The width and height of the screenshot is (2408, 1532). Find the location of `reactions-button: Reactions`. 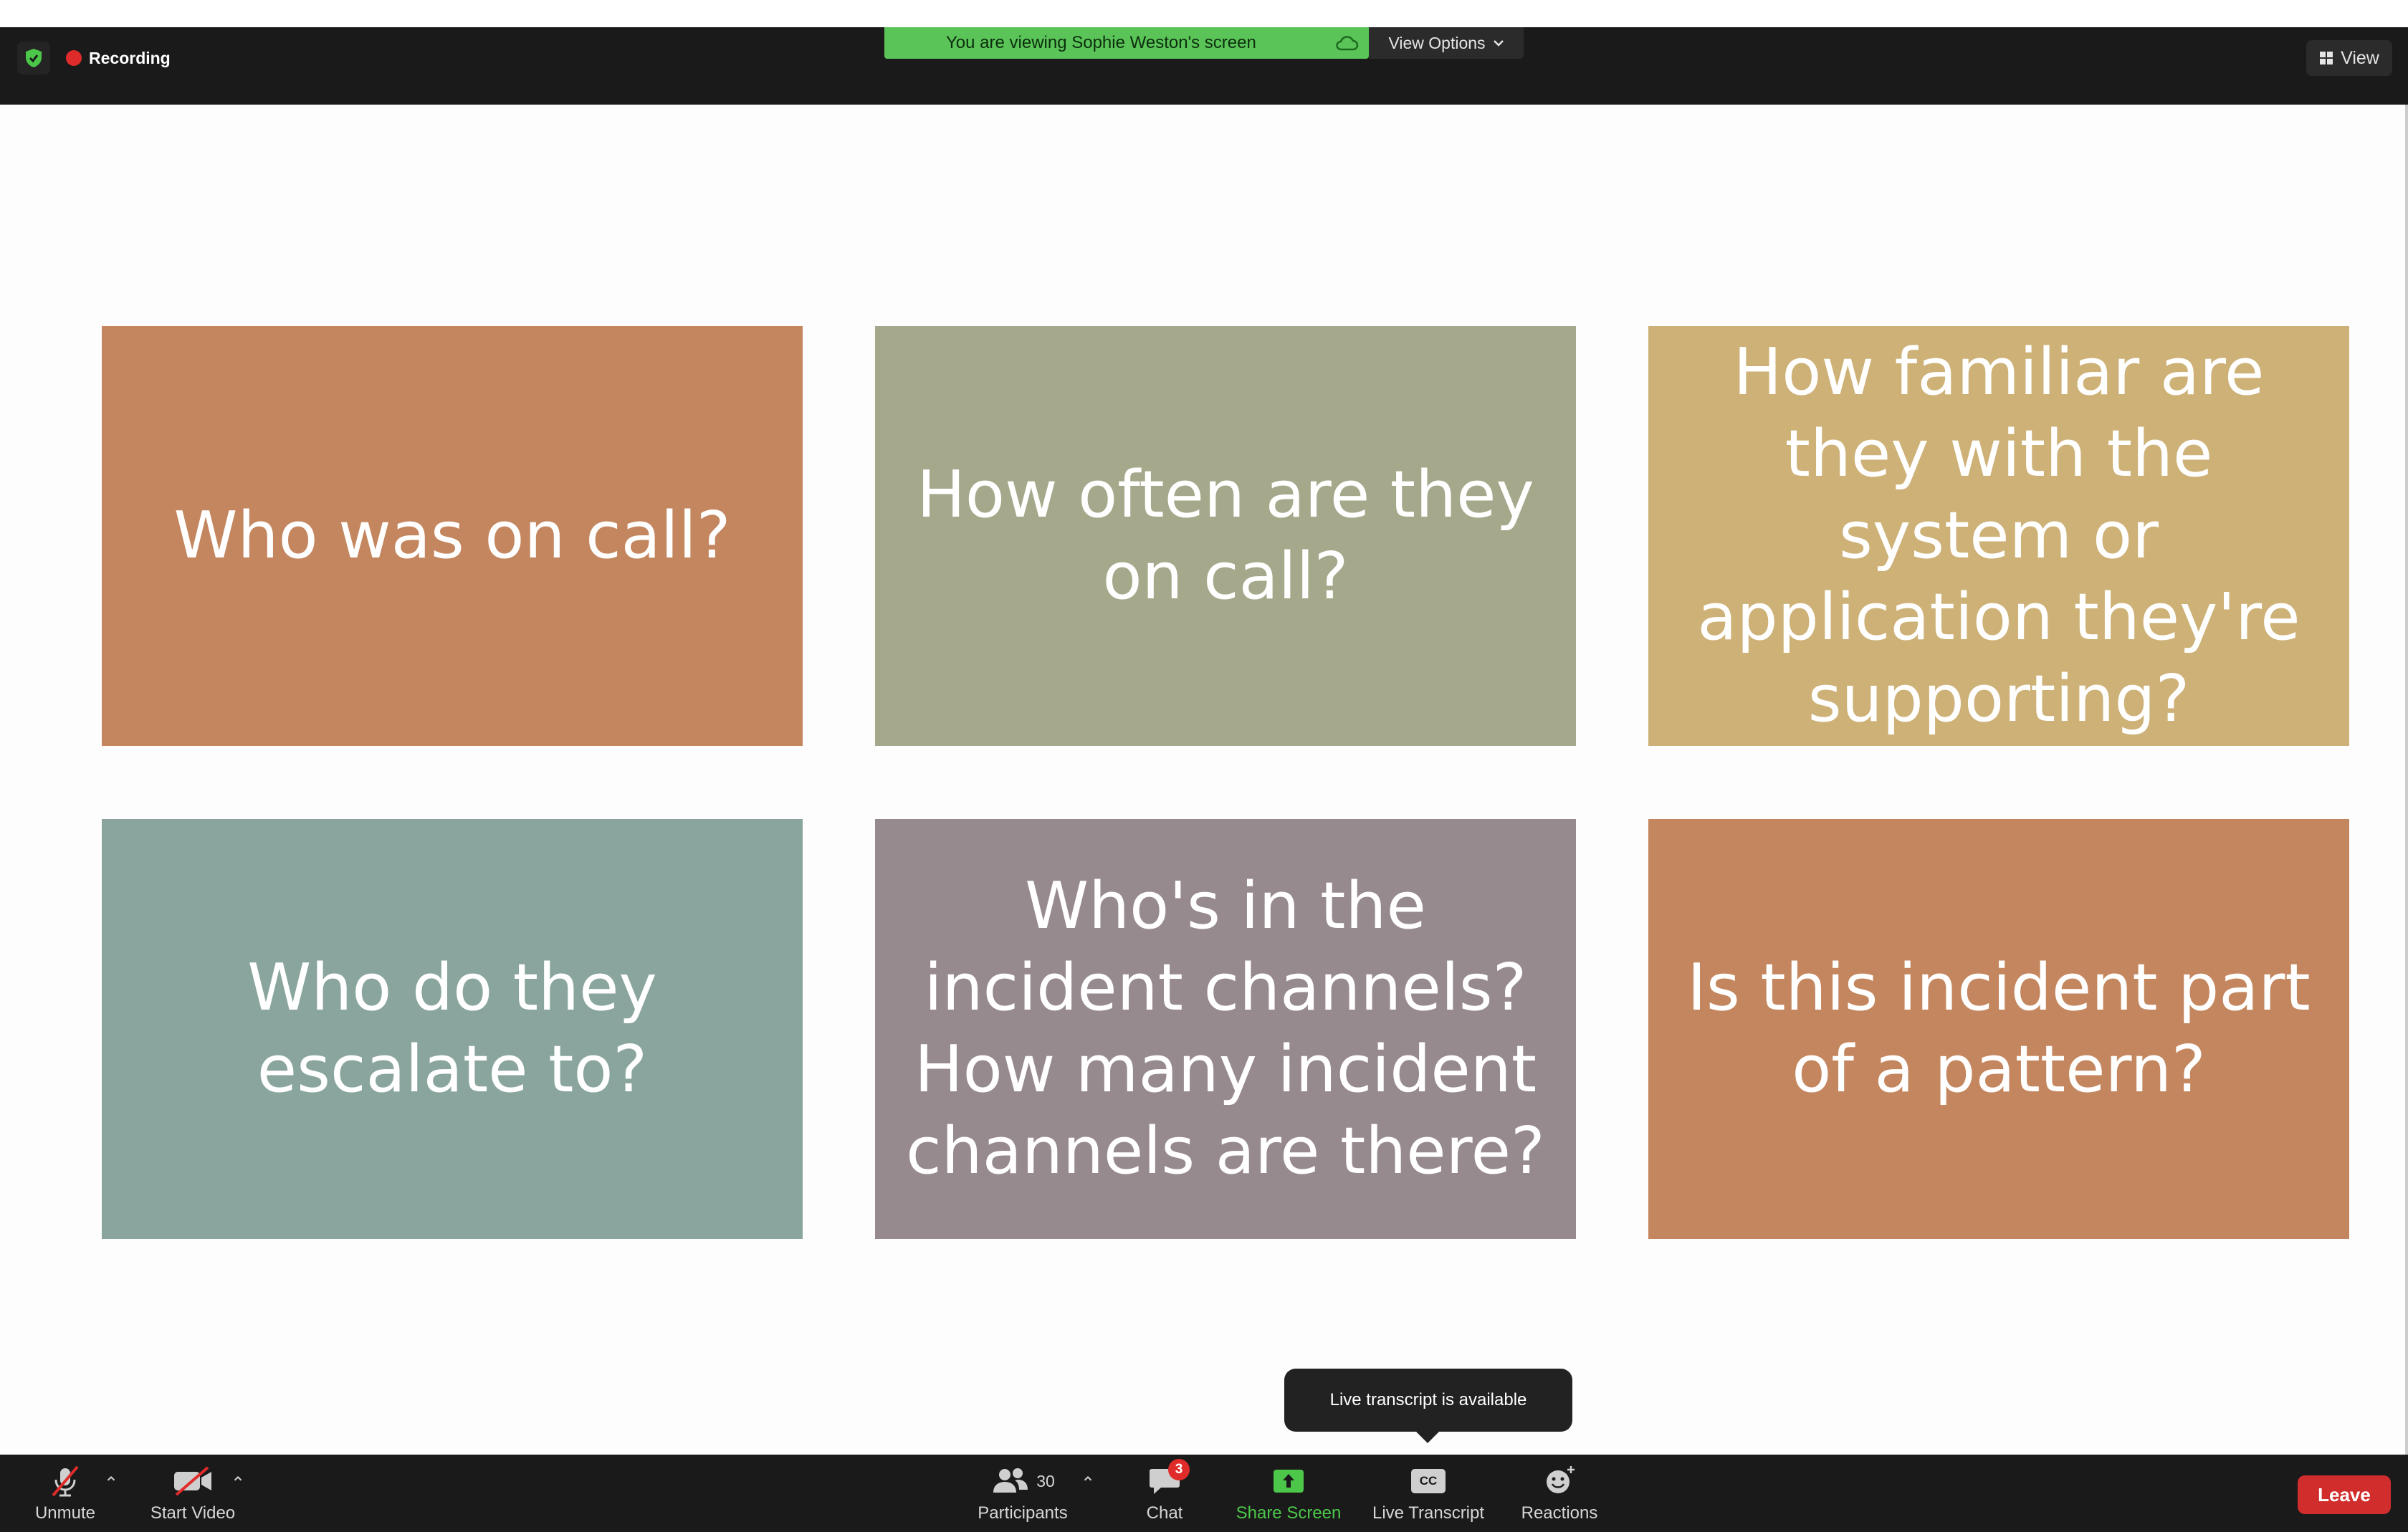

reactions-button: Reactions is located at coordinates (1559, 1493).